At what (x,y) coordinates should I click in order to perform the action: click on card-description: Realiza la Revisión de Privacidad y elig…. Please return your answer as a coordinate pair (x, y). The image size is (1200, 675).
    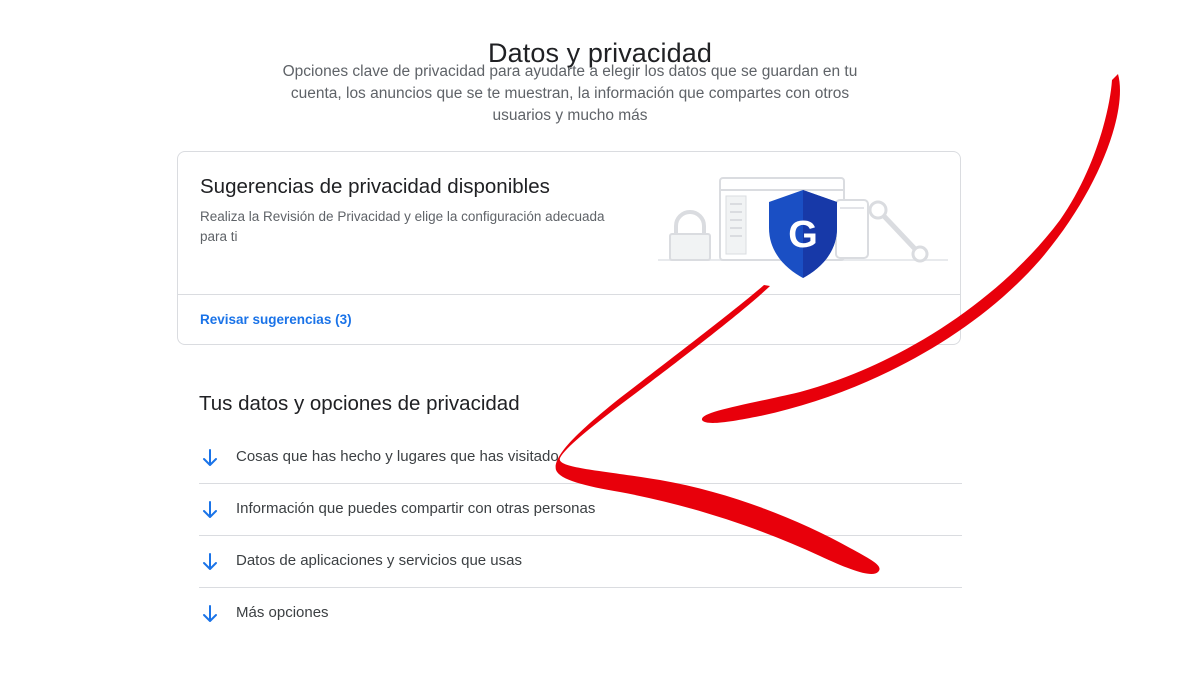
    Looking at the image, I should click on (402, 226).